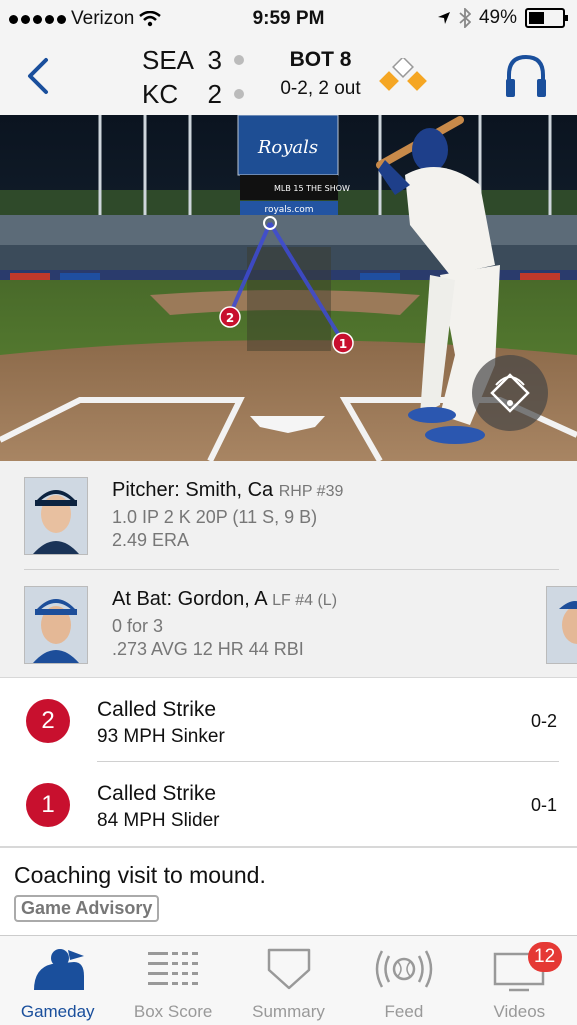  What do you see at coordinates (526, 76) in the screenshot?
I see `headphones-icon` at bounding box center [526, 76].